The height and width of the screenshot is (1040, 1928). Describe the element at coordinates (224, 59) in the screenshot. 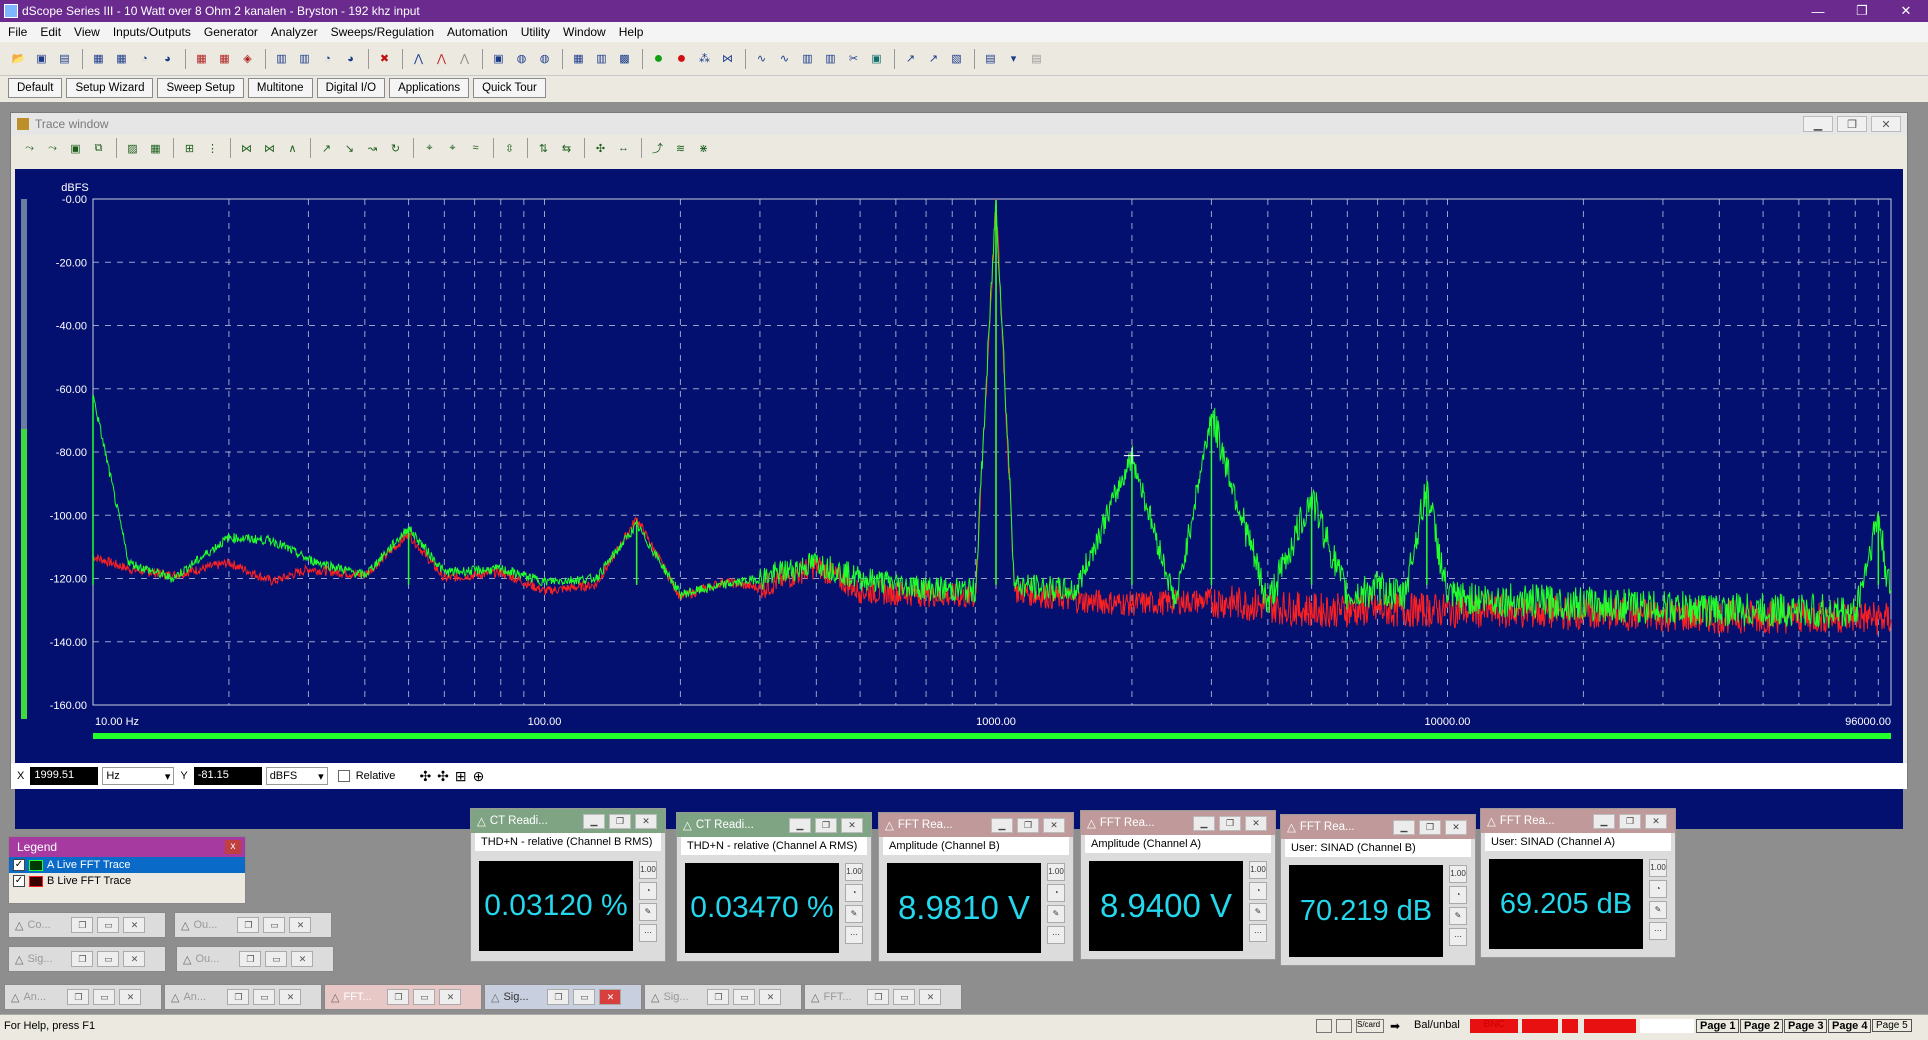

I see `gen-b-icon: ▦` at that location.